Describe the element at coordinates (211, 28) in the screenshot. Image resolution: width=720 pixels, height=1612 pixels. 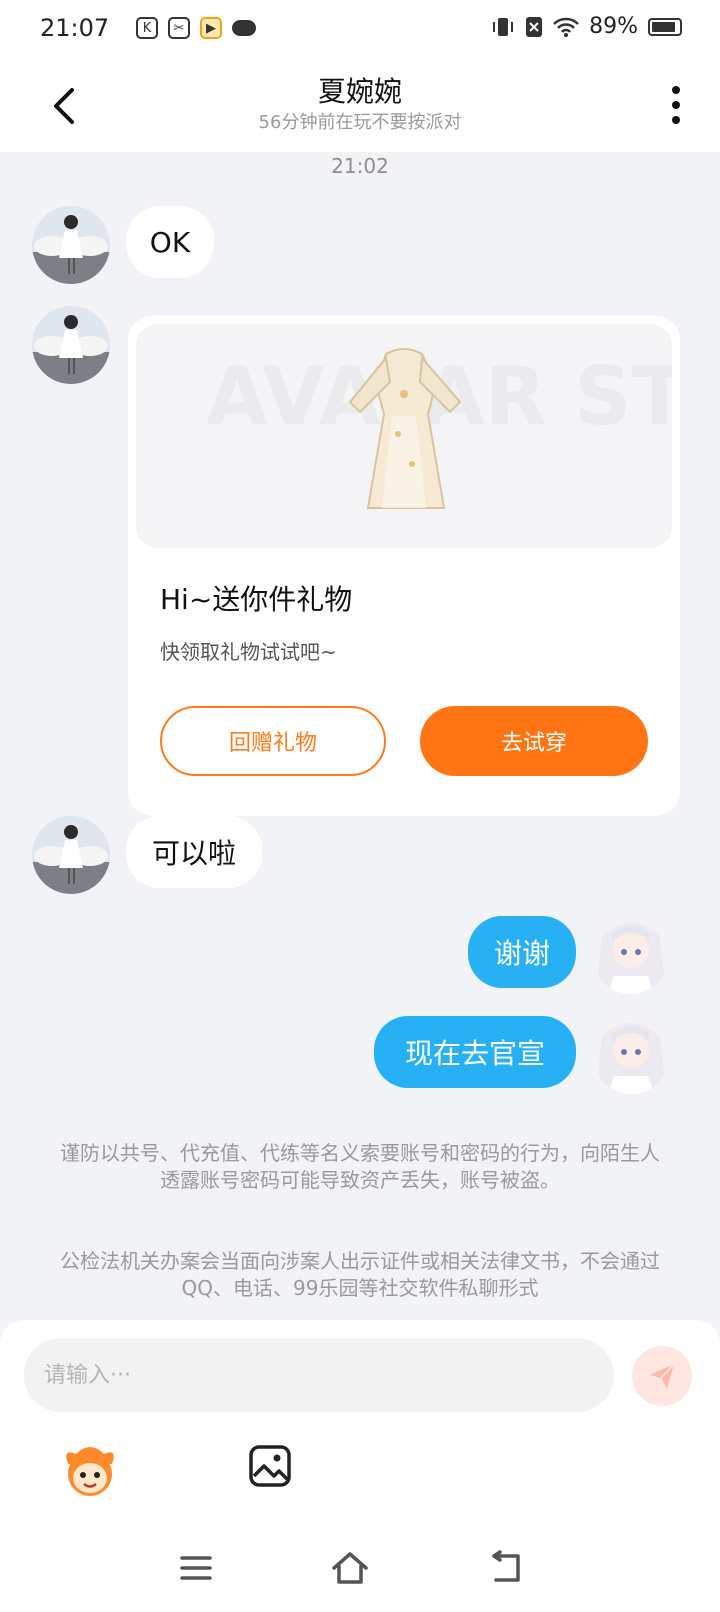
I see `video-app-icon: ▶` at that location.